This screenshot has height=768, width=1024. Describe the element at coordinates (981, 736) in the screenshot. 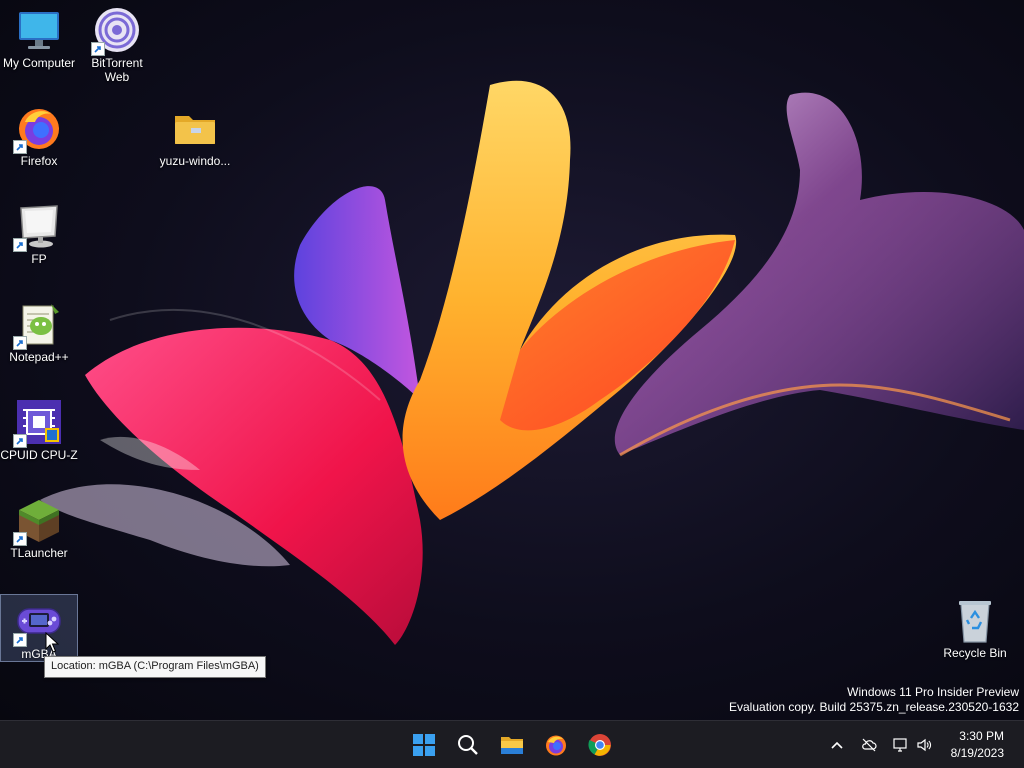

I see `clock-time: 3:30 PM` at that location.